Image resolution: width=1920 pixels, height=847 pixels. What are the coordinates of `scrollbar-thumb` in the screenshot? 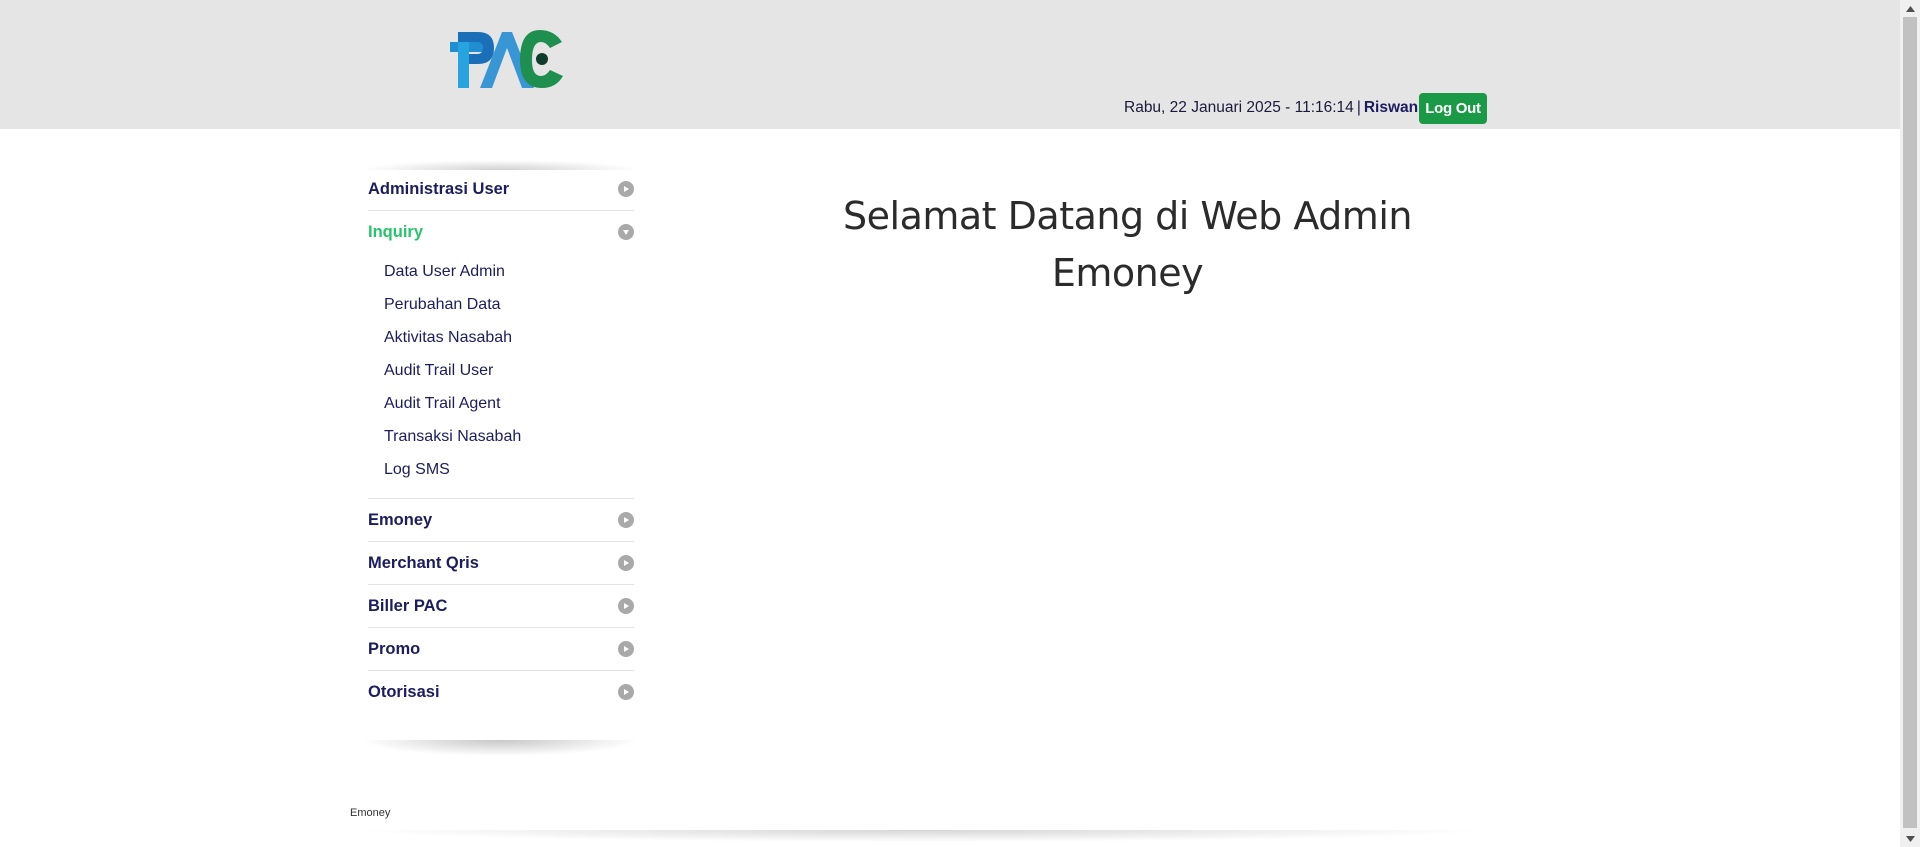 It's located at (1910, 422).